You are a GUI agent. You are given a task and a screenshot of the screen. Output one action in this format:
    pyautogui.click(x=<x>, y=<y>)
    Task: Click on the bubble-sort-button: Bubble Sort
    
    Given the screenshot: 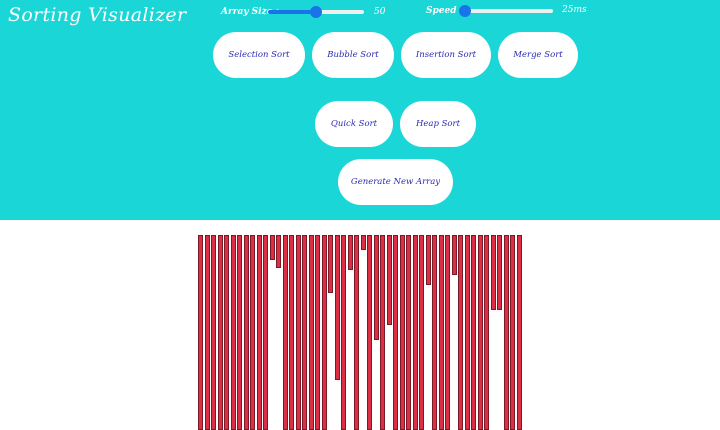 What is the action you would take?
    pyautogui.click(x=353, y=55)
    